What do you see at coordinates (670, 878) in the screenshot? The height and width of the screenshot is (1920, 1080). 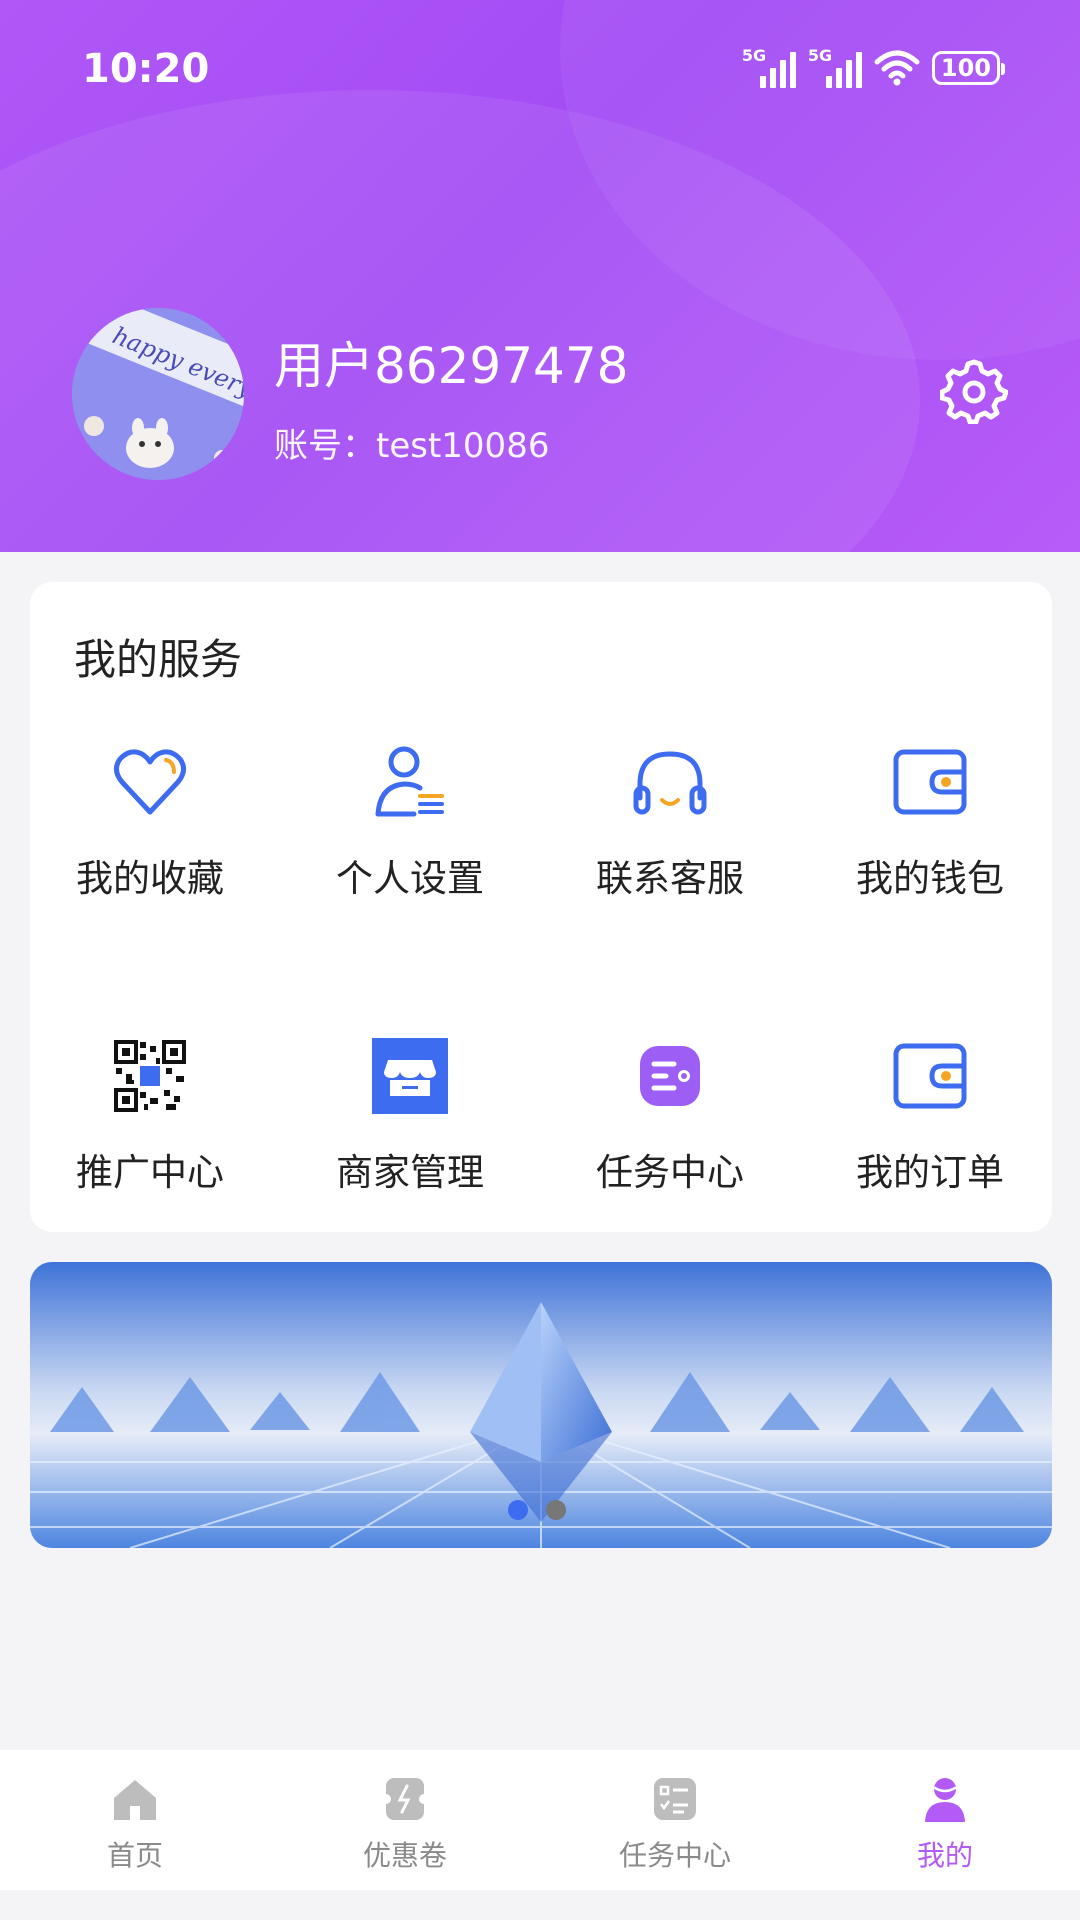 I see `service-label: 联系客服` at bounding box center [670, 878].